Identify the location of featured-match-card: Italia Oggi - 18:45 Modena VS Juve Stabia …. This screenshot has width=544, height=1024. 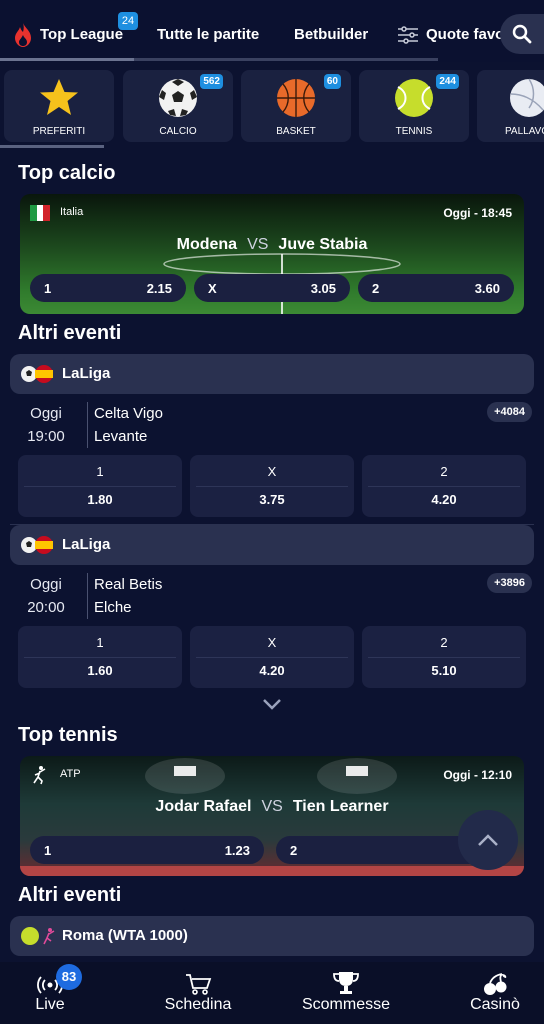
(272, 254).